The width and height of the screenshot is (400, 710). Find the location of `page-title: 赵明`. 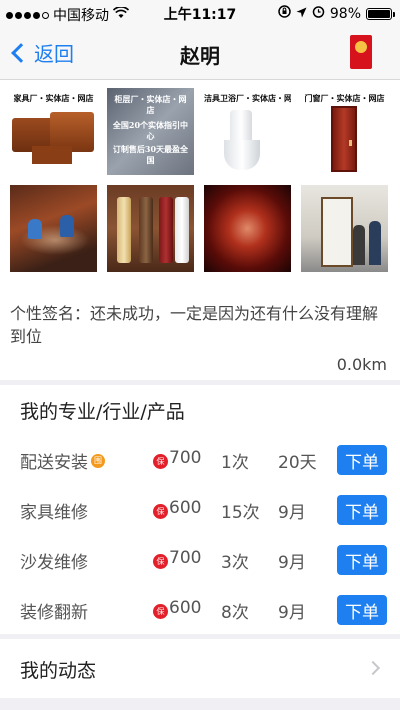

page-title: 赵明 is located at coordinates (200, 56).